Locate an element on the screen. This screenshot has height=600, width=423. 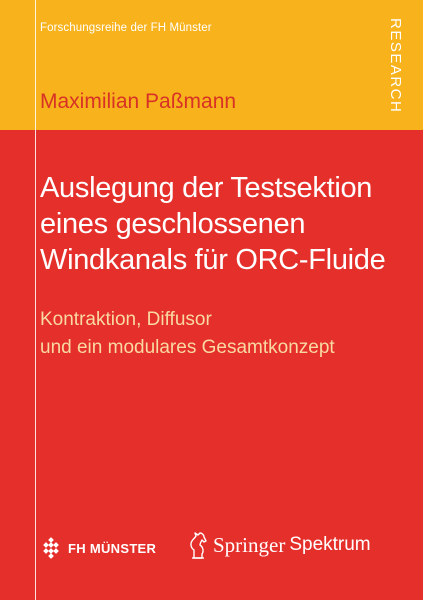
title-line-1: Auslegung der Testsektion is located at coordinates (206, 188).